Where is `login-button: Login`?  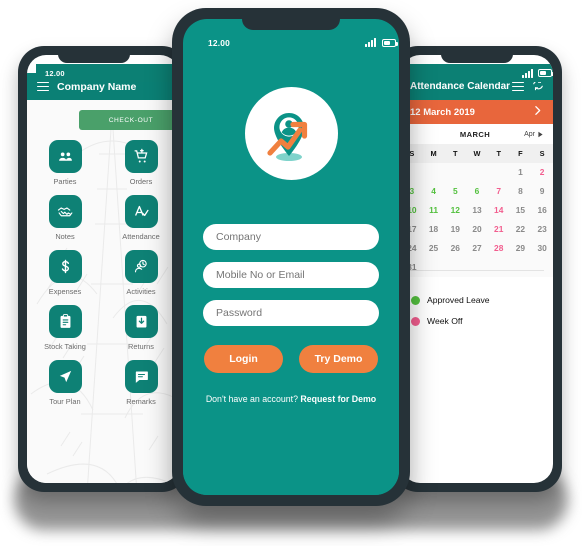 login-button: Login is located at coordinates (243, 359).